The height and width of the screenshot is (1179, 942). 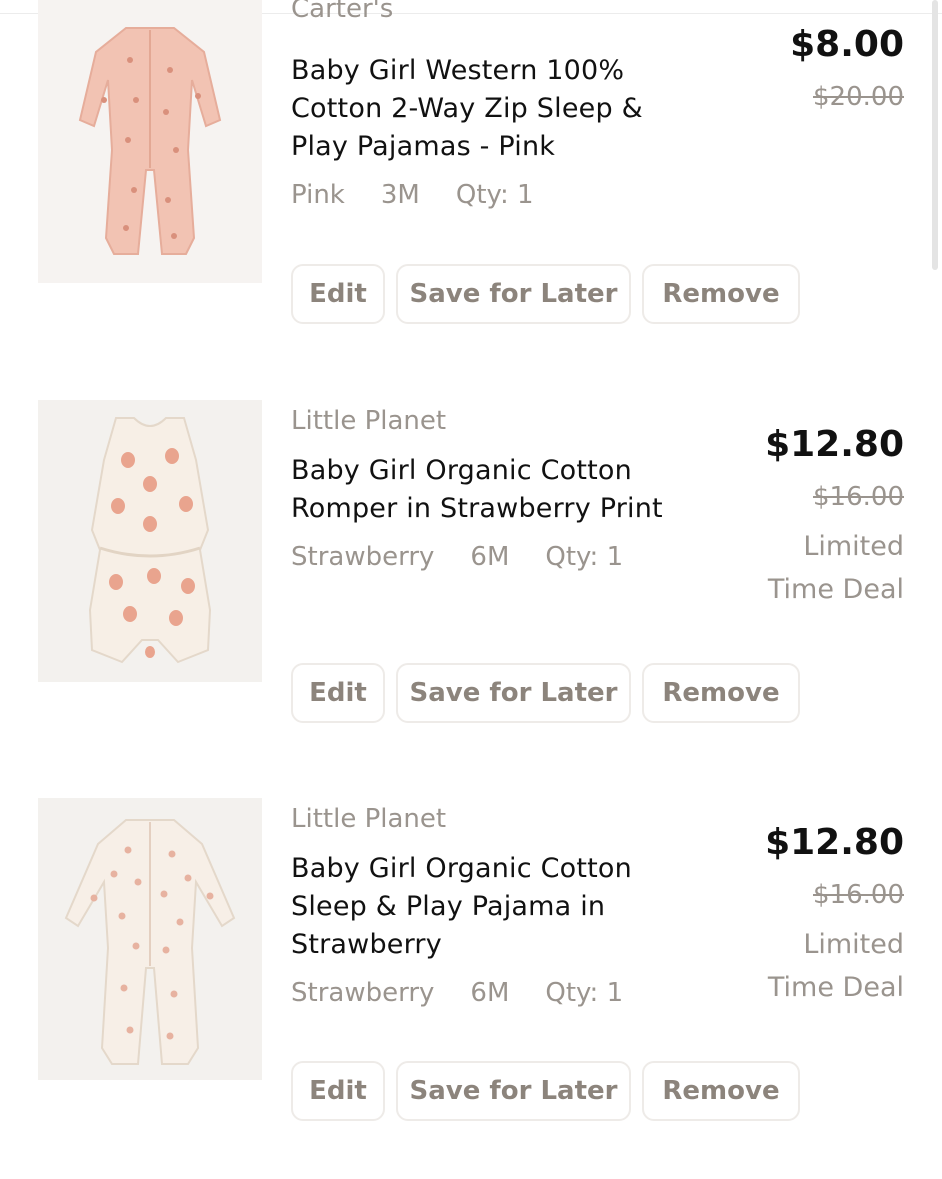 I want to click on item-price: $8.00, so click(x=847, y=44).